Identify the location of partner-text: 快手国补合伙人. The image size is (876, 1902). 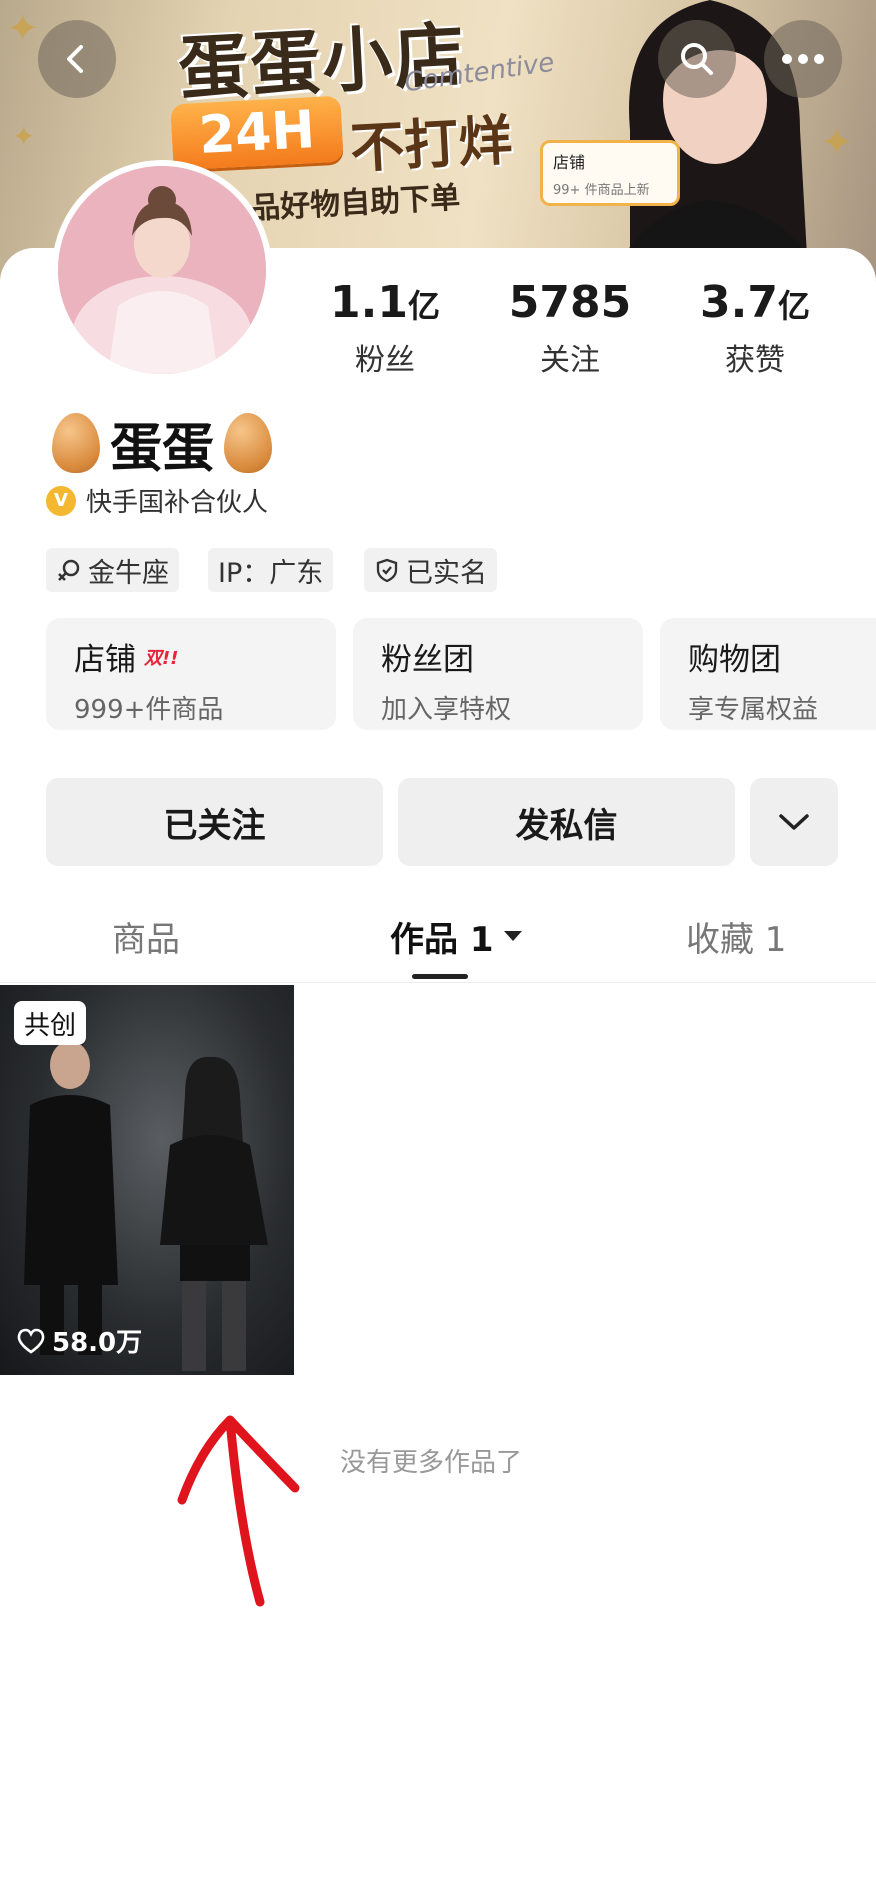
(177, 503).